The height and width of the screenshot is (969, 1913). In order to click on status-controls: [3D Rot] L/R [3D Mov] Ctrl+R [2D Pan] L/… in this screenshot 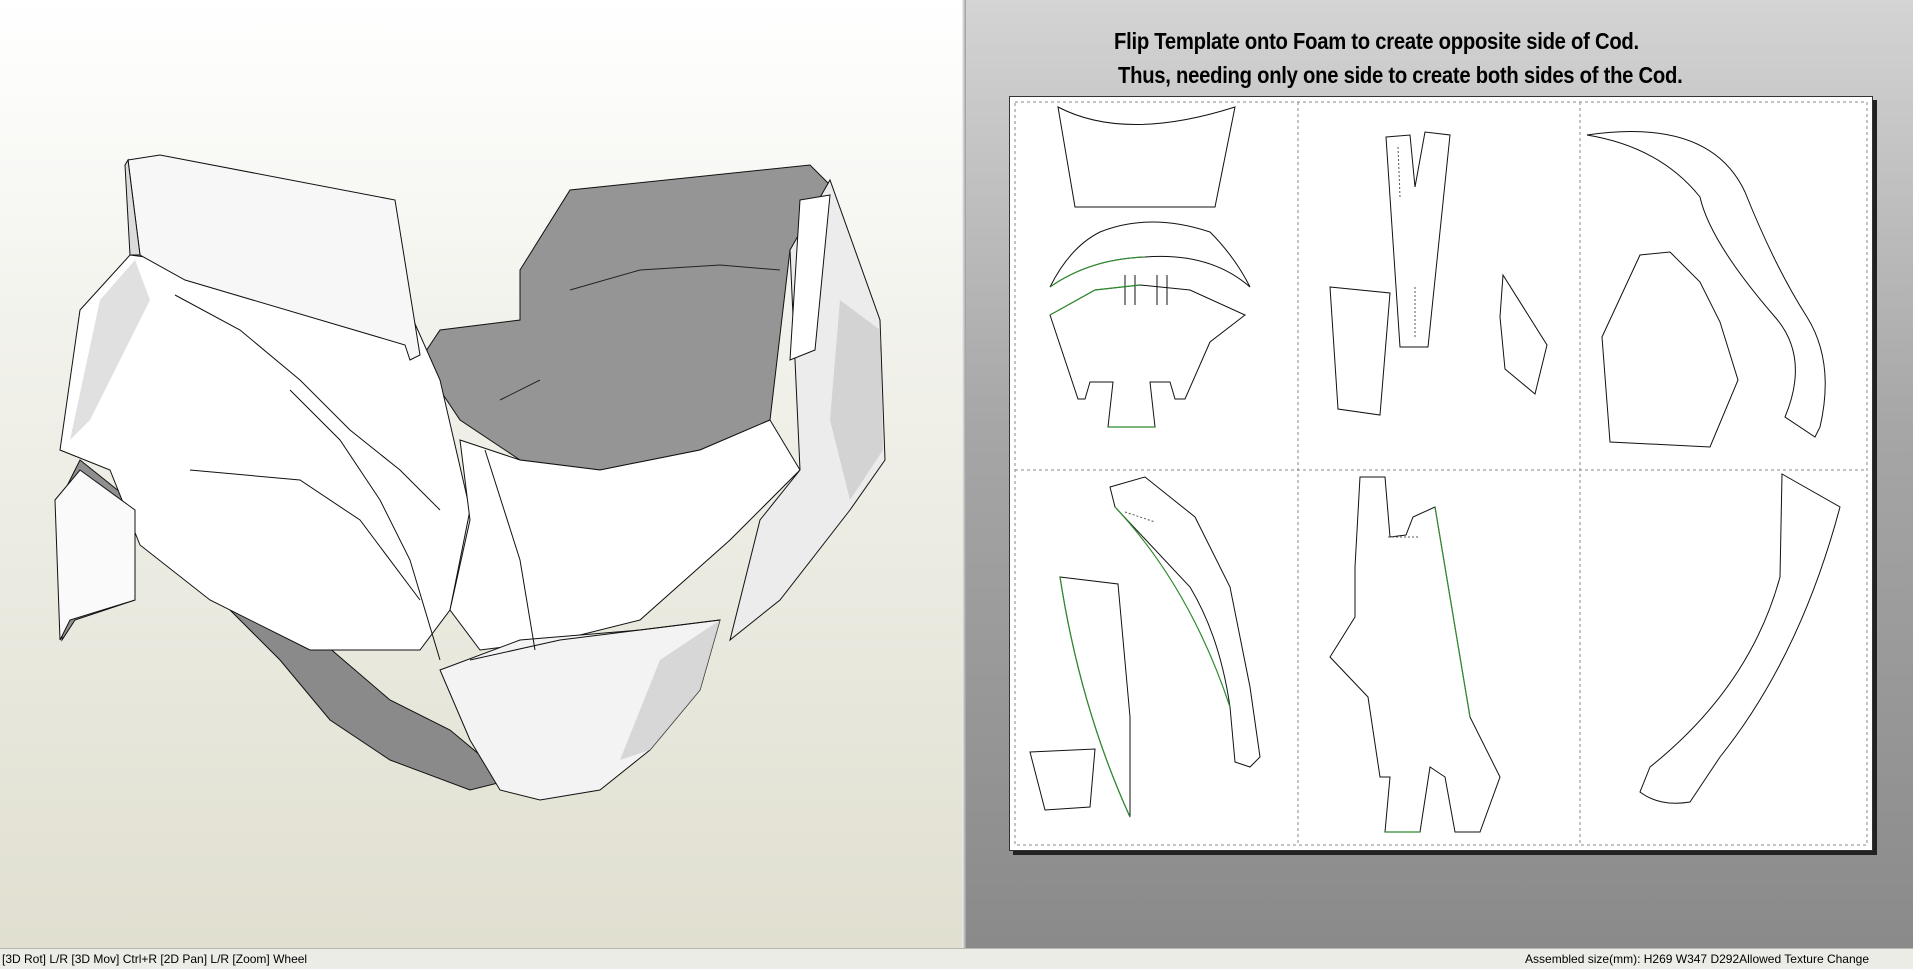, I will do `click(155, 959)`.